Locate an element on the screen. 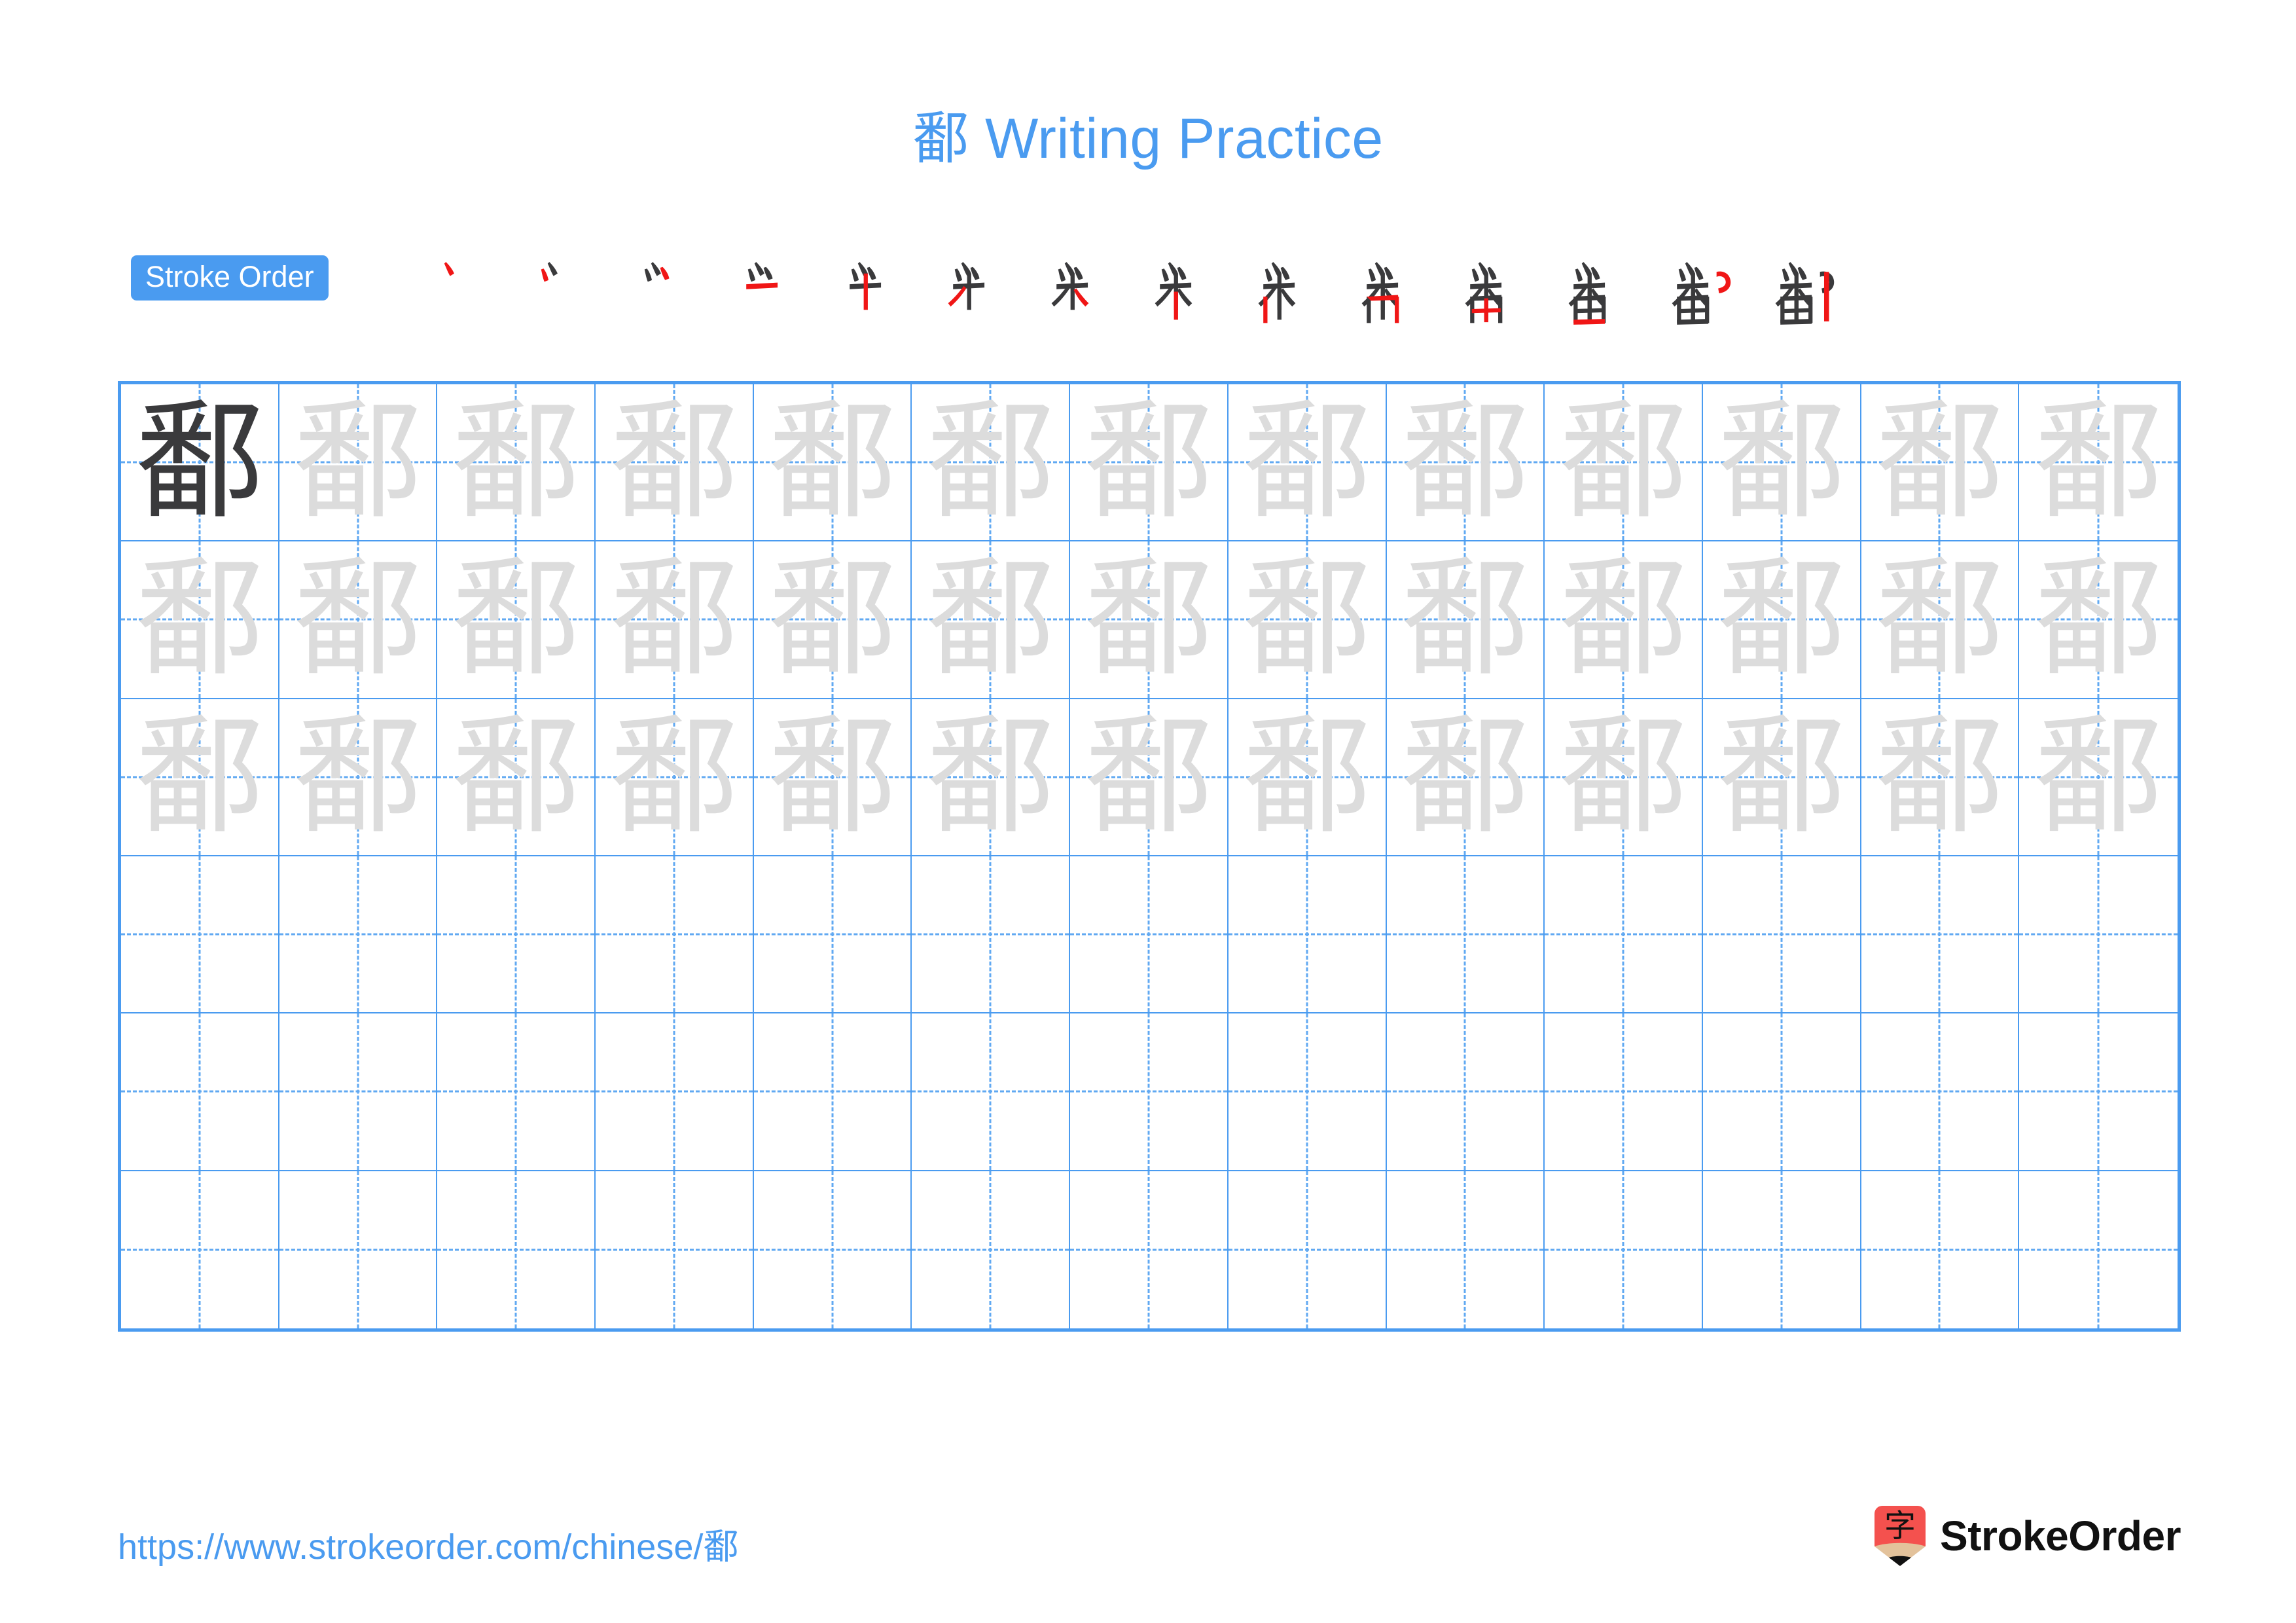 The image size is (2296, 1623). practice-cell-r4-c10 is located at coordinates (1624, 935).